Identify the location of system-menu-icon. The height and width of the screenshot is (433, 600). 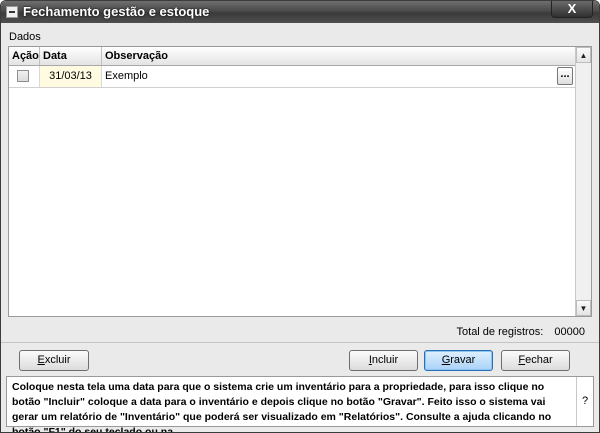
(12, 12).